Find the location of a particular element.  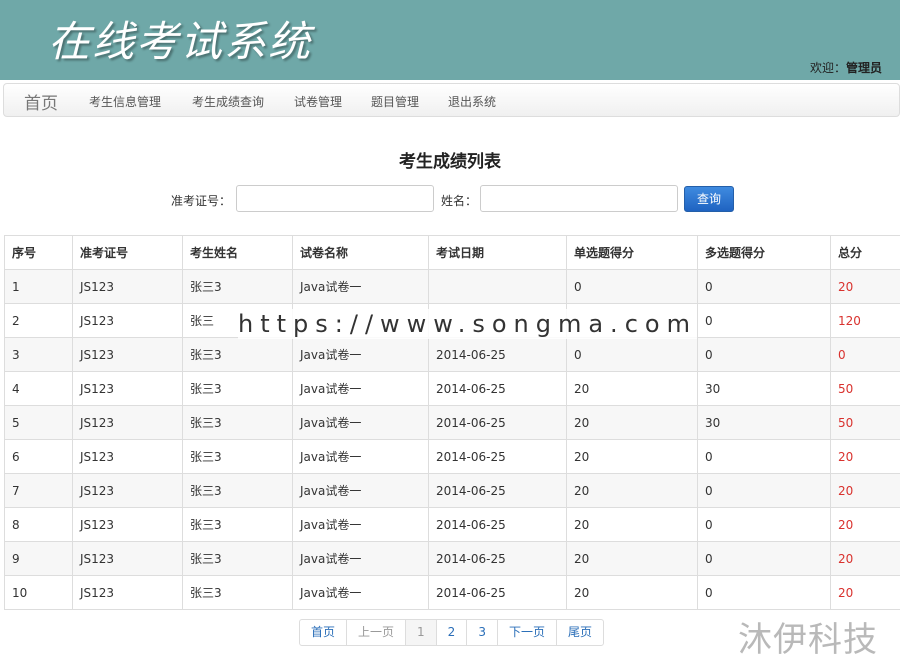

total-score-cell: 120 is located at coordinates (865, 321).